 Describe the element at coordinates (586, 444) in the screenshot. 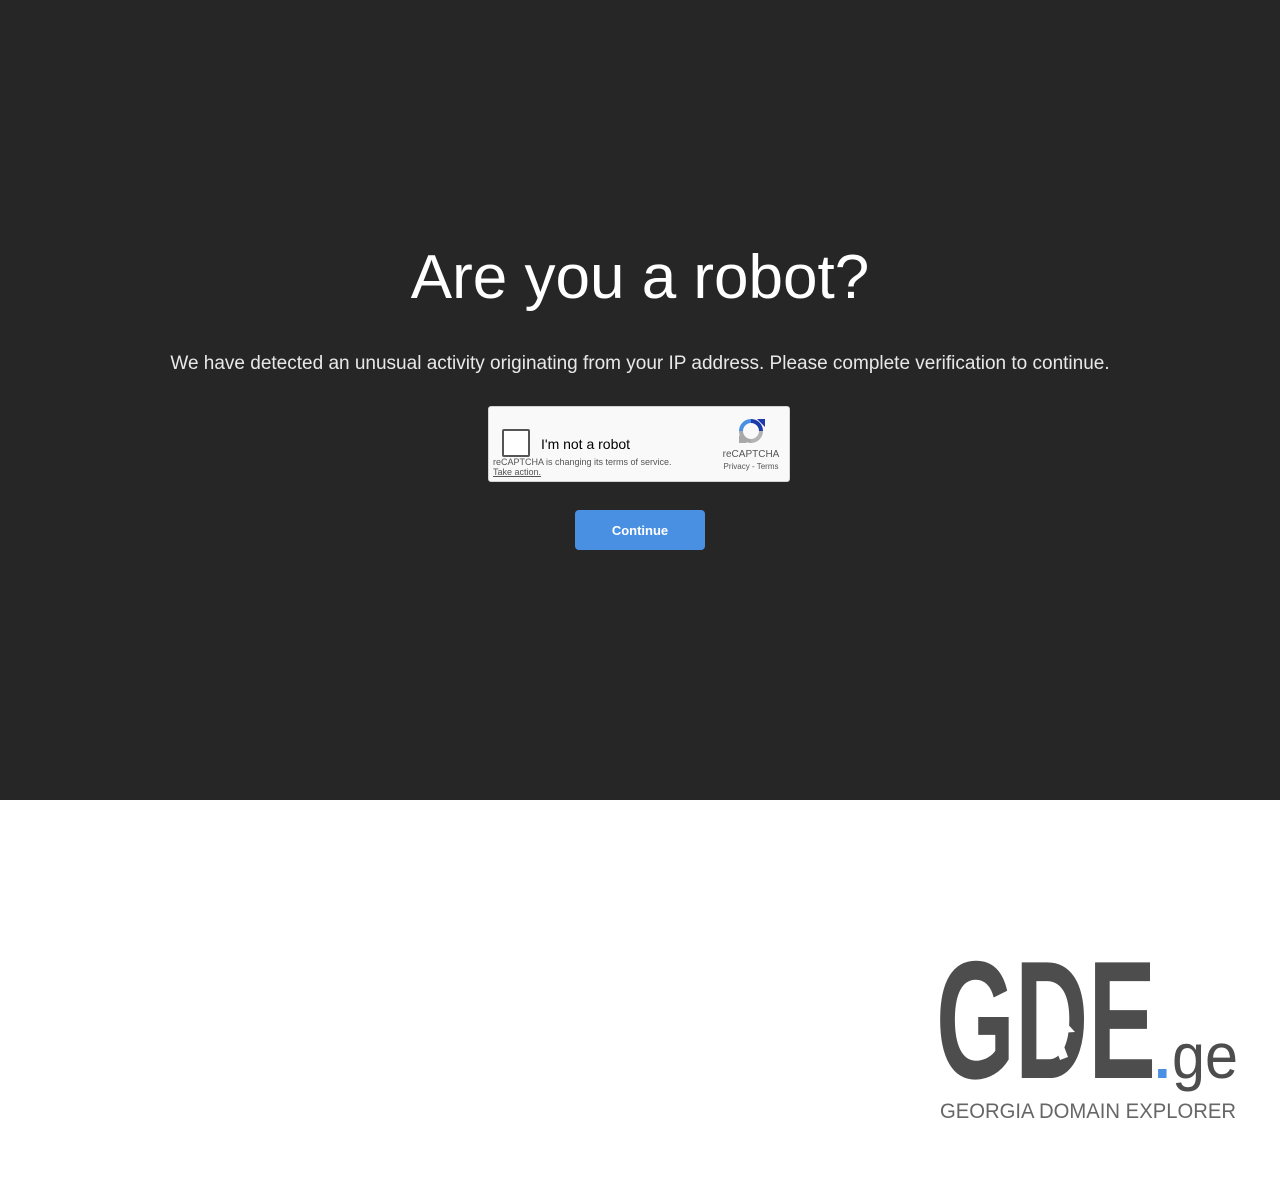

I see `recaptcha-label: I'm not a robot` at that location.